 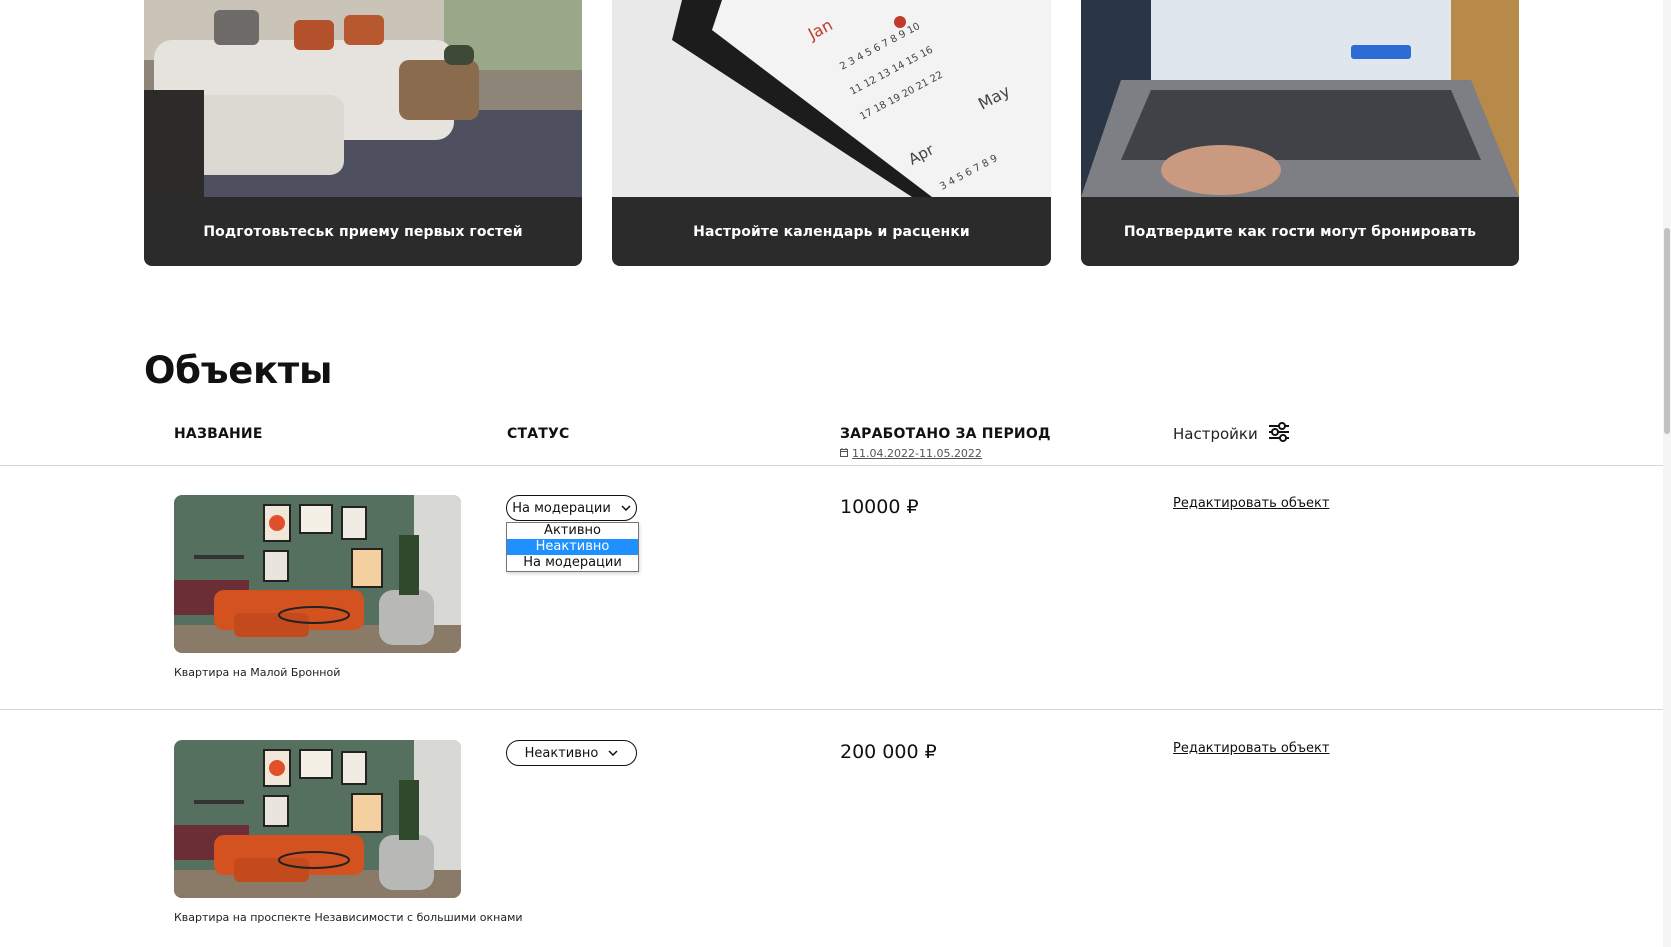 I want to click on settings-label: Настройки, so click(x=1215, y=434).